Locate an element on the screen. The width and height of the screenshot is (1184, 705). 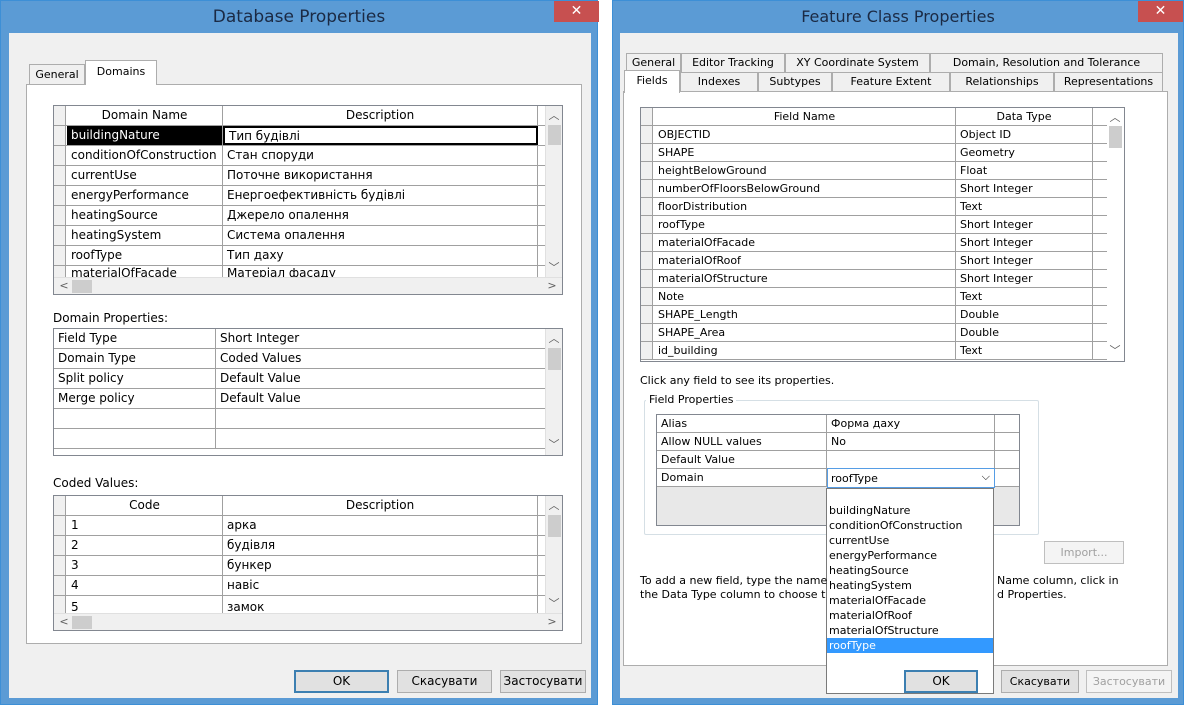
column-header-domain-name: Domain Name is located at coordinates (145, 115).